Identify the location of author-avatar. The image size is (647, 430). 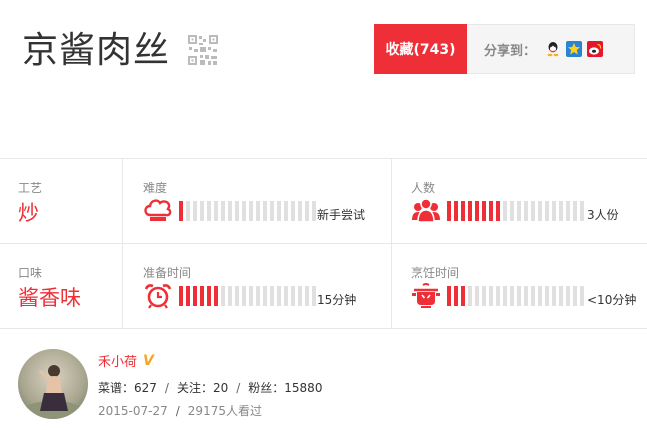
(53, 384).